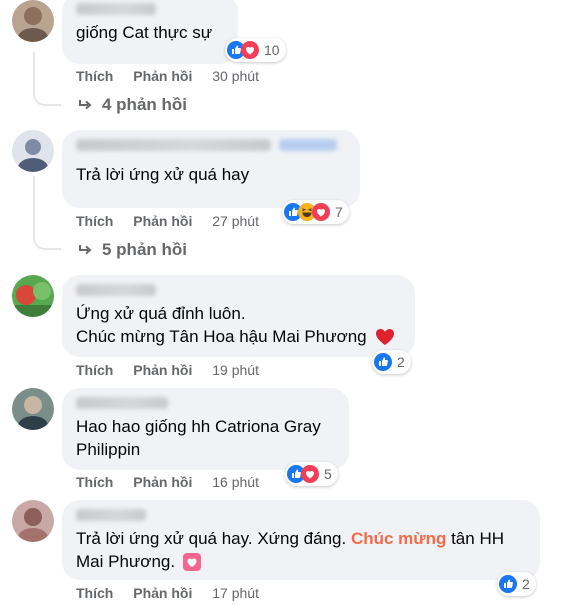 This screenshot has width=580, height=604. What do you see at coordinates (108, 449) in the screenshot?
I see `comment-text-line-2: Philippin` at bounding box center [108, 449].